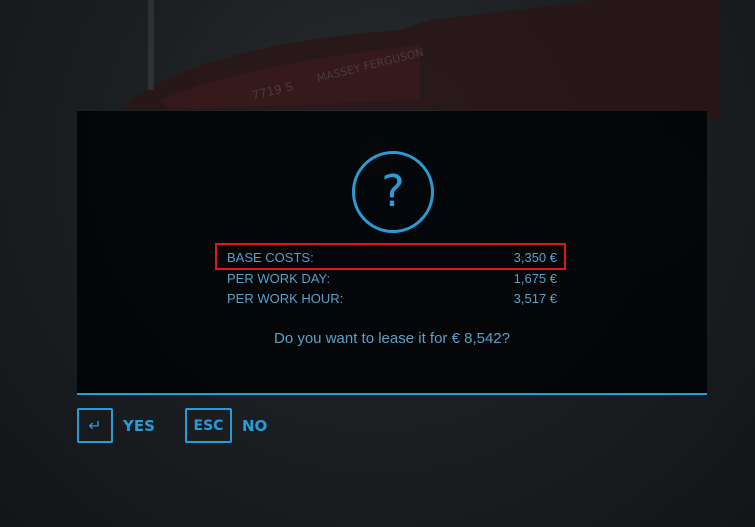  What do you see at coordinates (95, 425) in the screenshot?
I see `enter-key-icon: ↵` at bounding box center [95, 425].